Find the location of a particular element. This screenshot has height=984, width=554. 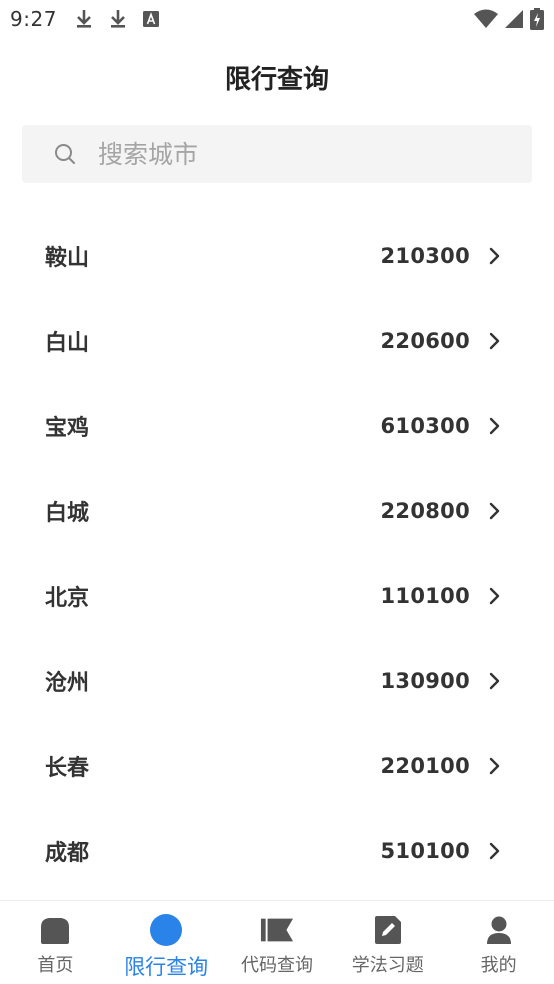

tab-home: 首页 is located at coordinates (55, 942).